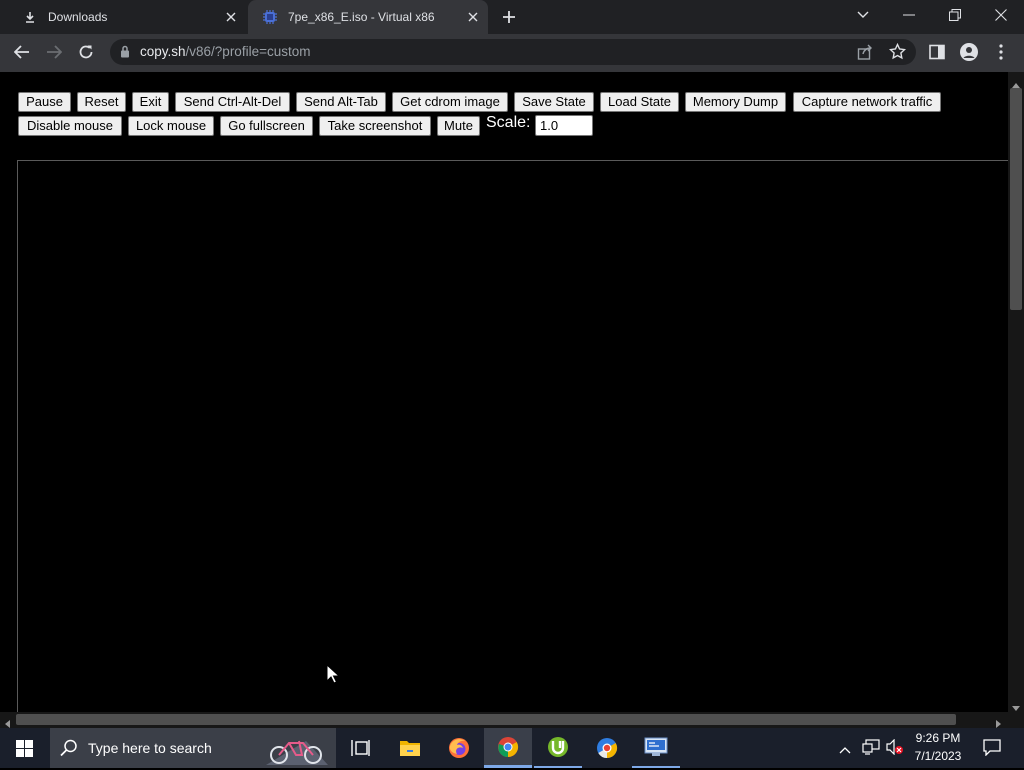 This screenshot has height=770, width=1024. What do you see at coordinates (735, 102) in the screenshot?
I see `memory-dump-button: Memory Dump` at bounding box center [735, 102].